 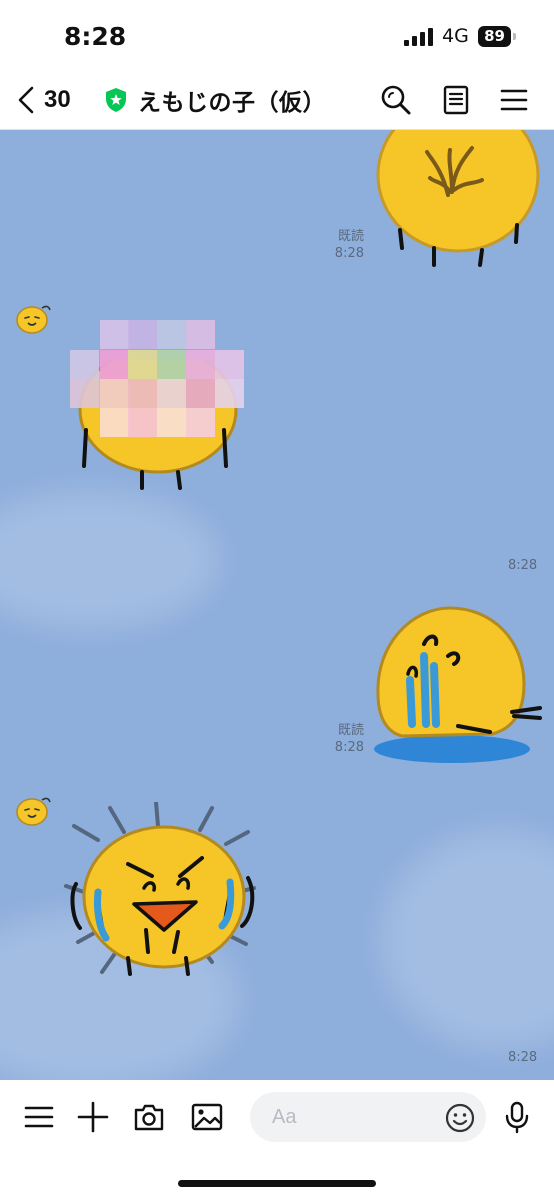 I want to click on room-title: えもじの子（仮）, so click(x=215, y=100).